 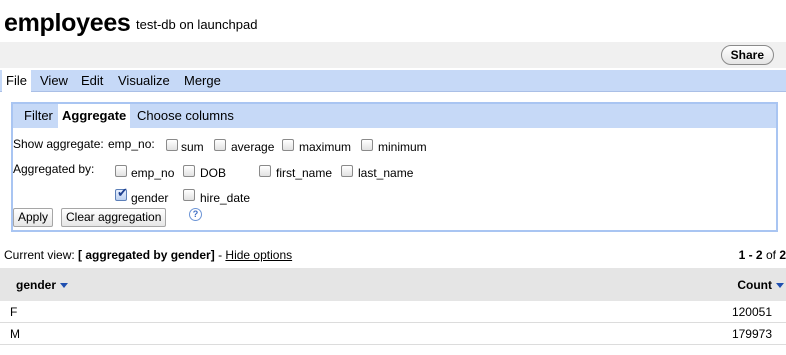 I want to click on current-view-description: [ aggregated by gender], so click(x=146, y=255).